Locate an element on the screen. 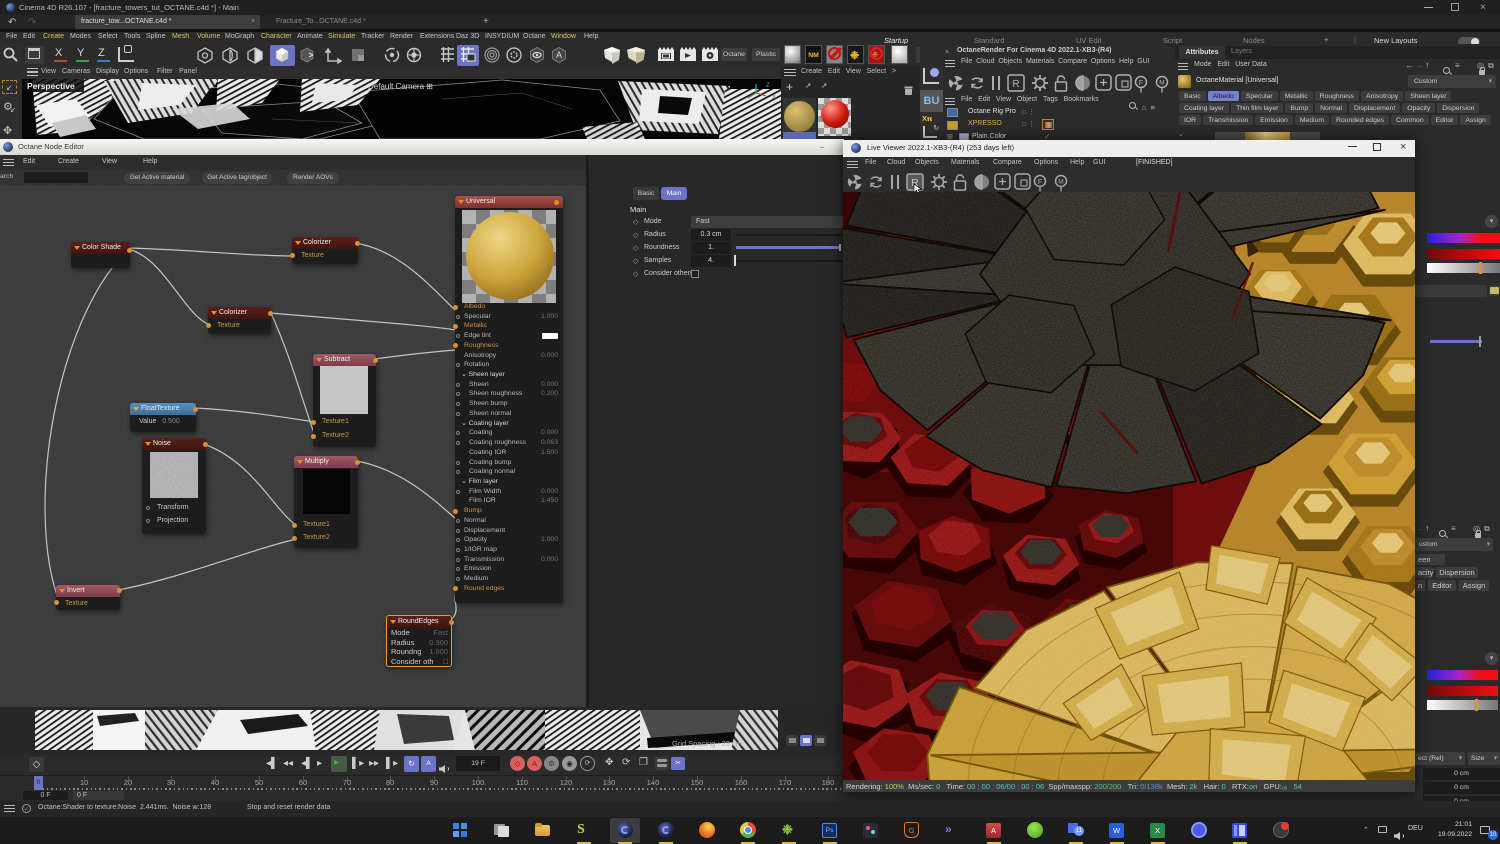  svg-text: A is located at coordinates (559, 55).